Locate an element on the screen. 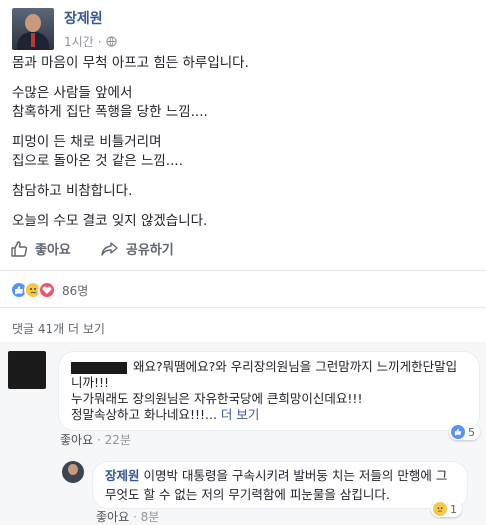 This screenshot has height=525, width=486. comment-time: 22분 is located at coordinates (118, 440).